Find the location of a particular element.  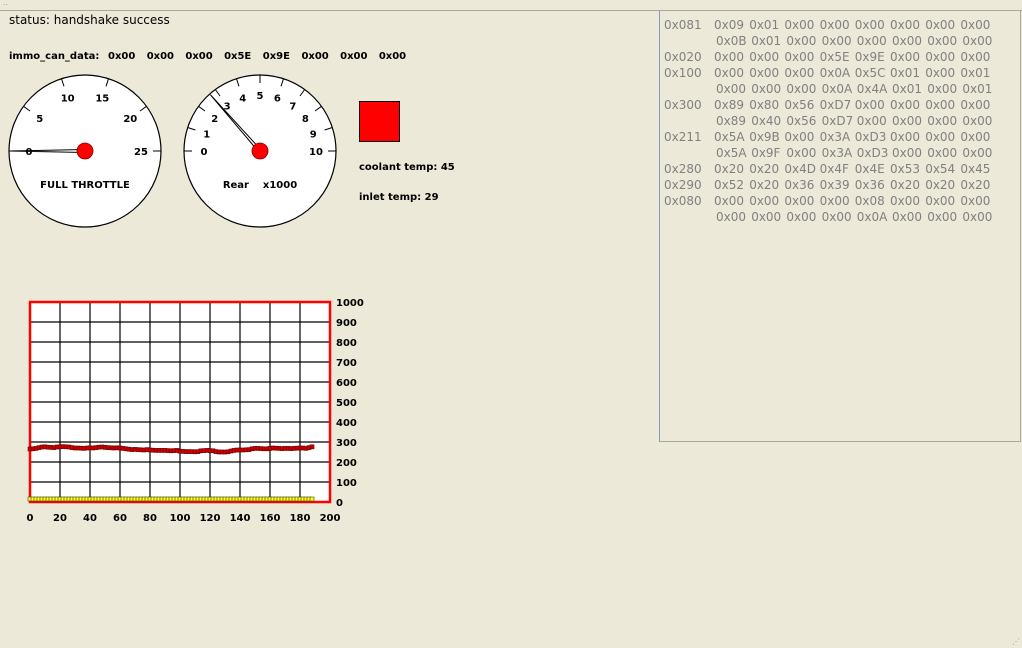

gauge-tick-label: 2 is located at coordinates (214, 119).